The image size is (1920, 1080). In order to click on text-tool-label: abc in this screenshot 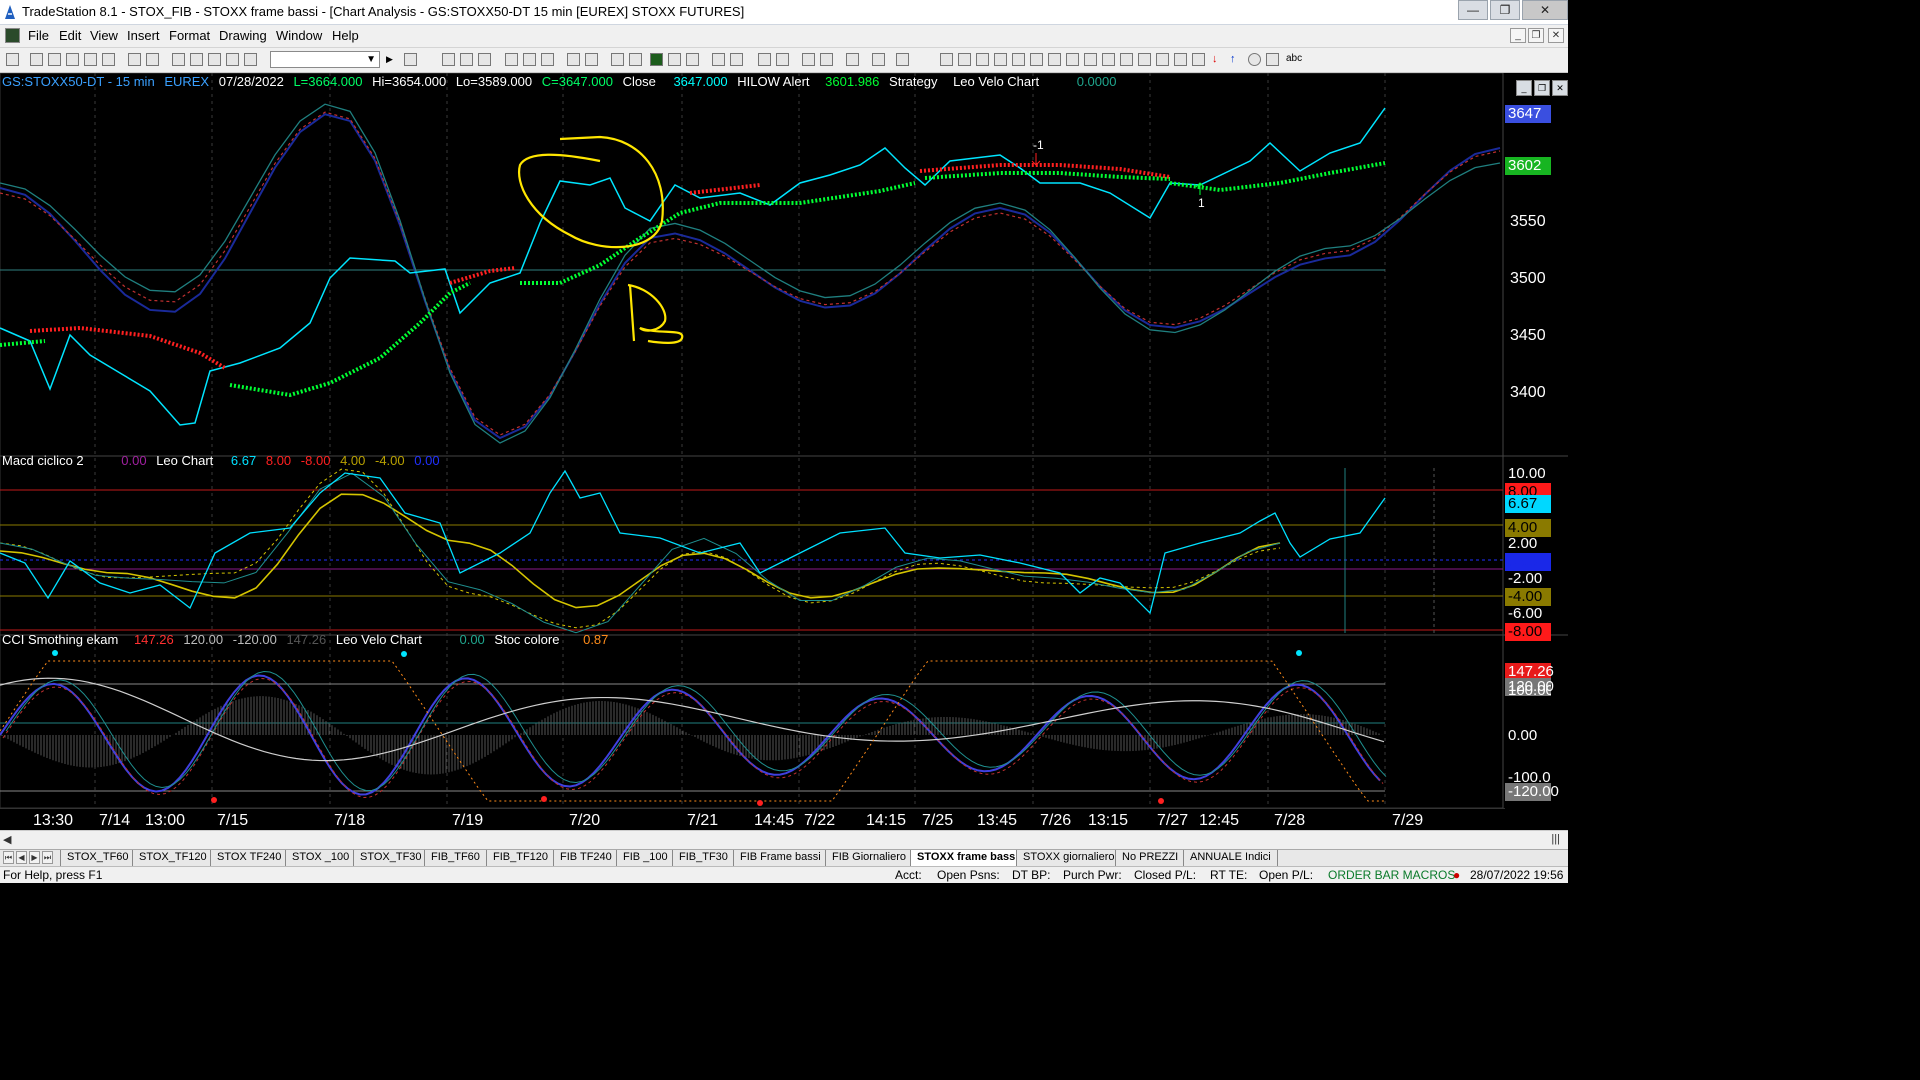, I will do `click(1294, 58)`.